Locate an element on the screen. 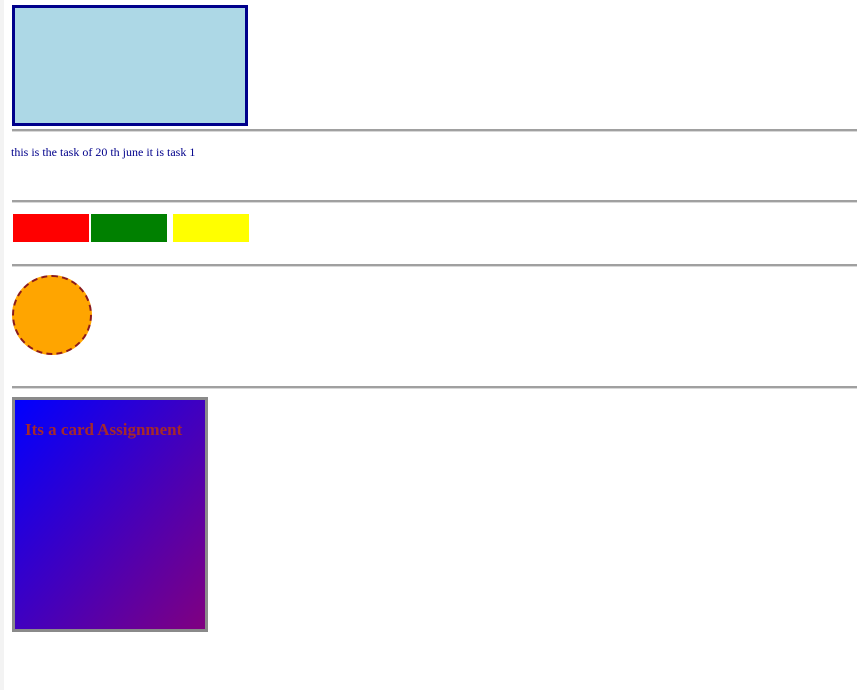 Image resolution: width=857 pixels, height=690 pixels. assignment-card: Its a card Assignment is located at coordinates (110, 514).